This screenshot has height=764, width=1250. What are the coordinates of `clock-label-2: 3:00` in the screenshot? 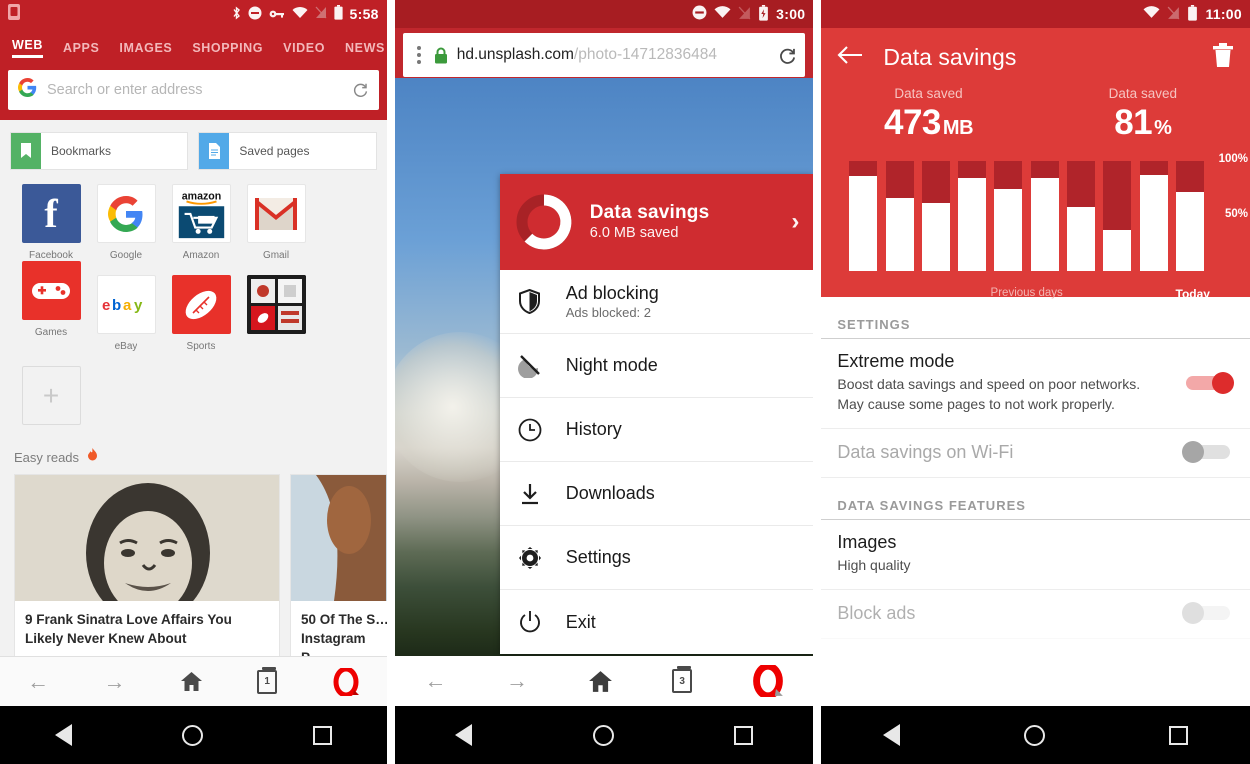 It's located at (791, 14).